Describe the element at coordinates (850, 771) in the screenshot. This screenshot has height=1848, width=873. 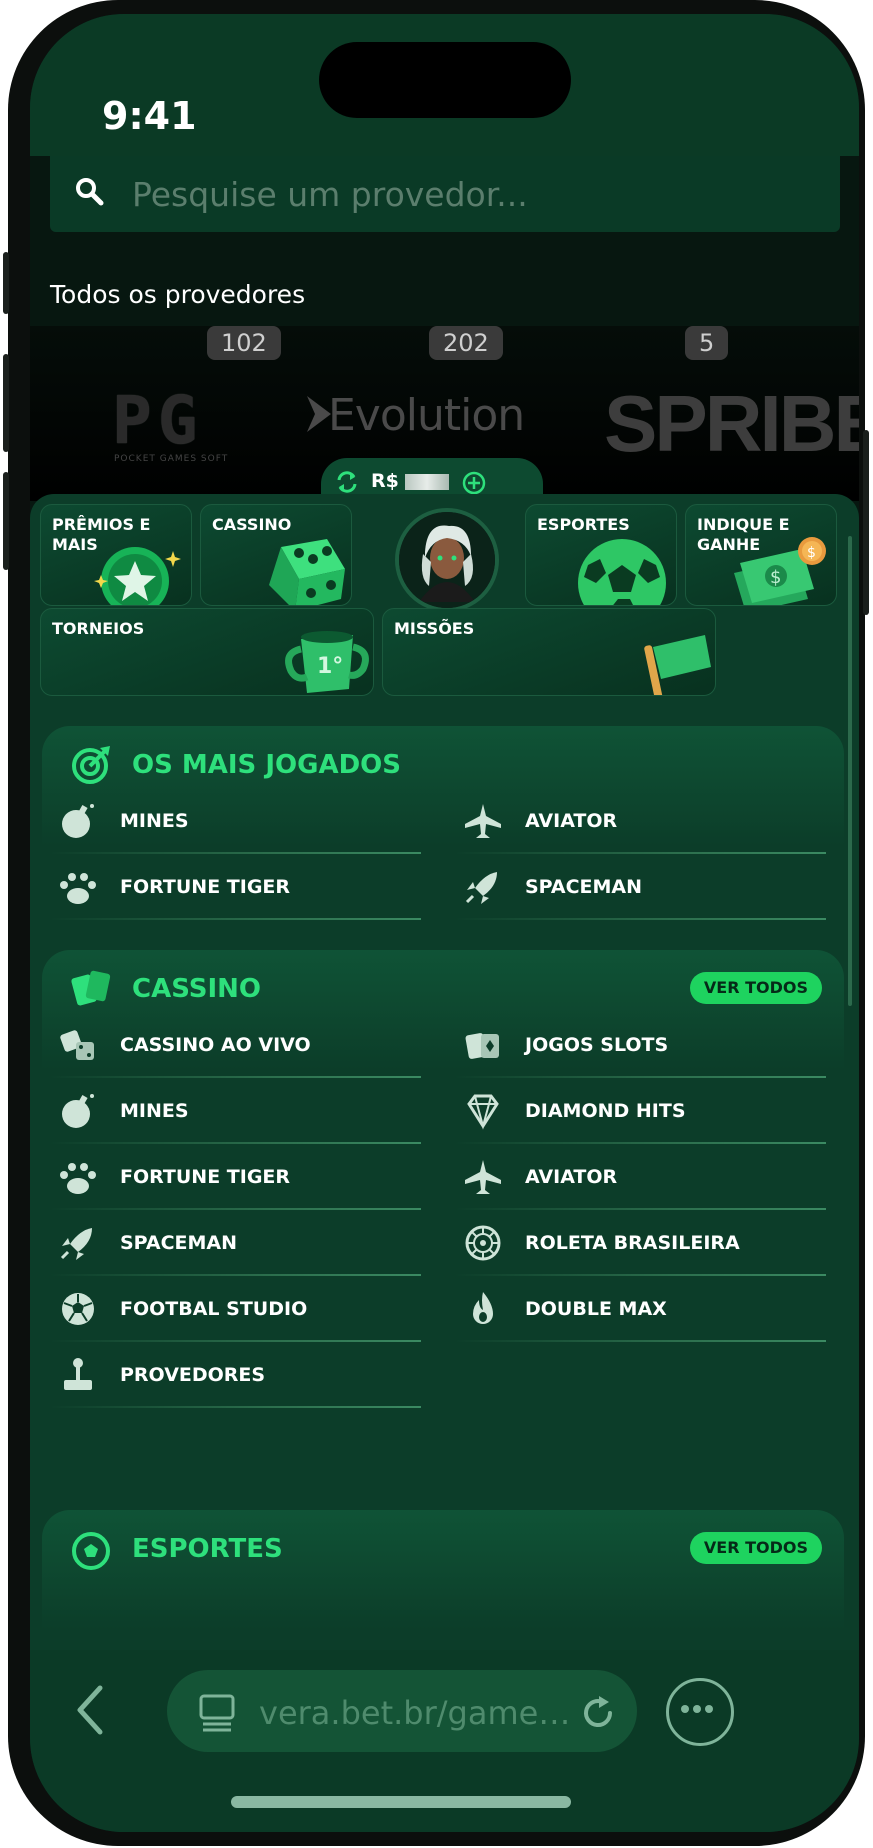
I see `scrollbar` at that location.